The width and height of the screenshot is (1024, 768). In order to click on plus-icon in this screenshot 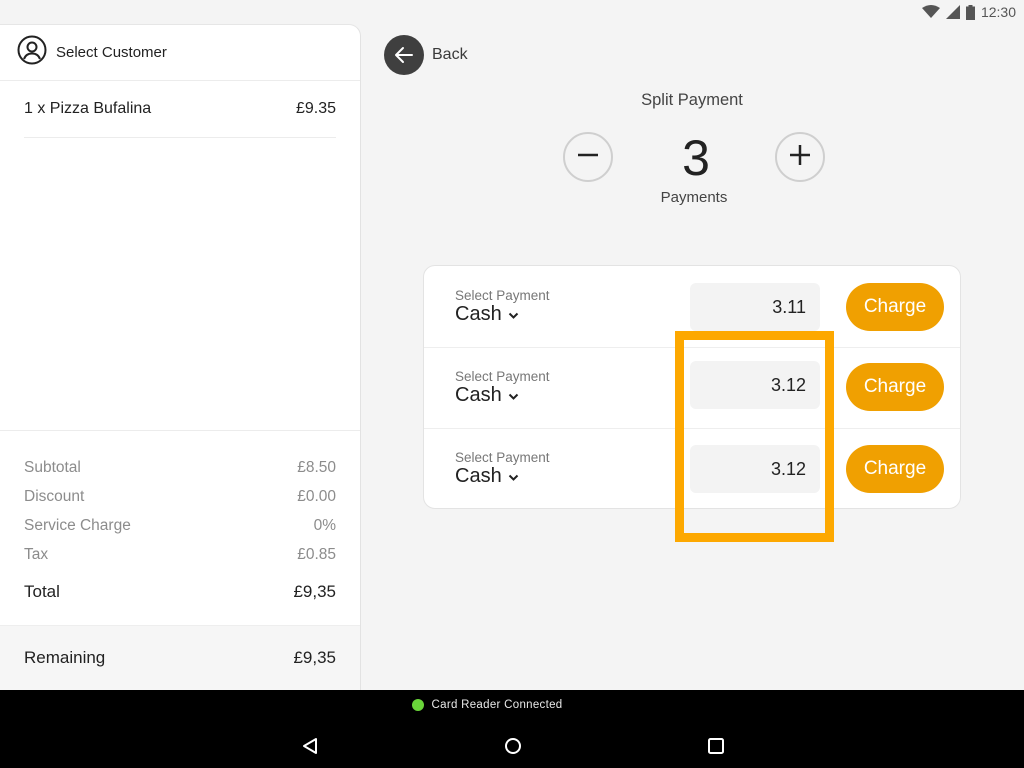, I will do `click(800, 157)`.